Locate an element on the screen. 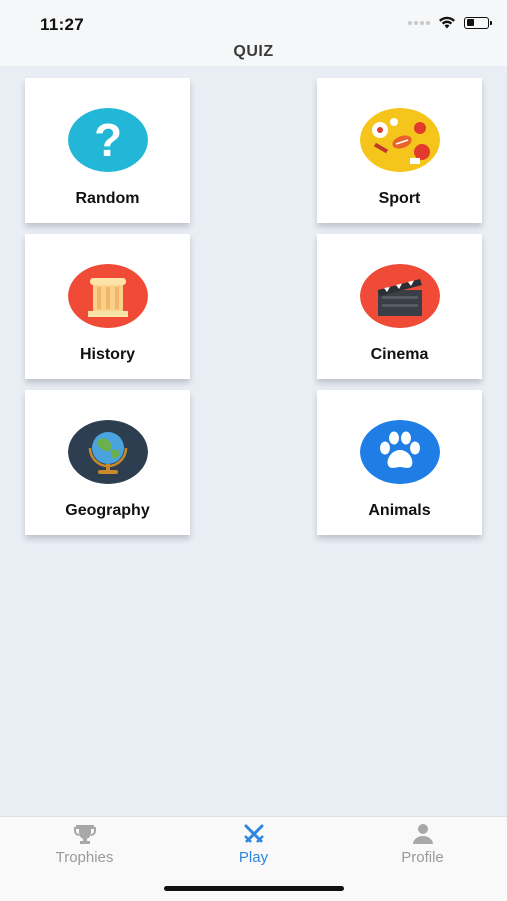 The height and width of the screenshot is (901, 507). tab-profile: Profile is located at coordinates (422, 847).